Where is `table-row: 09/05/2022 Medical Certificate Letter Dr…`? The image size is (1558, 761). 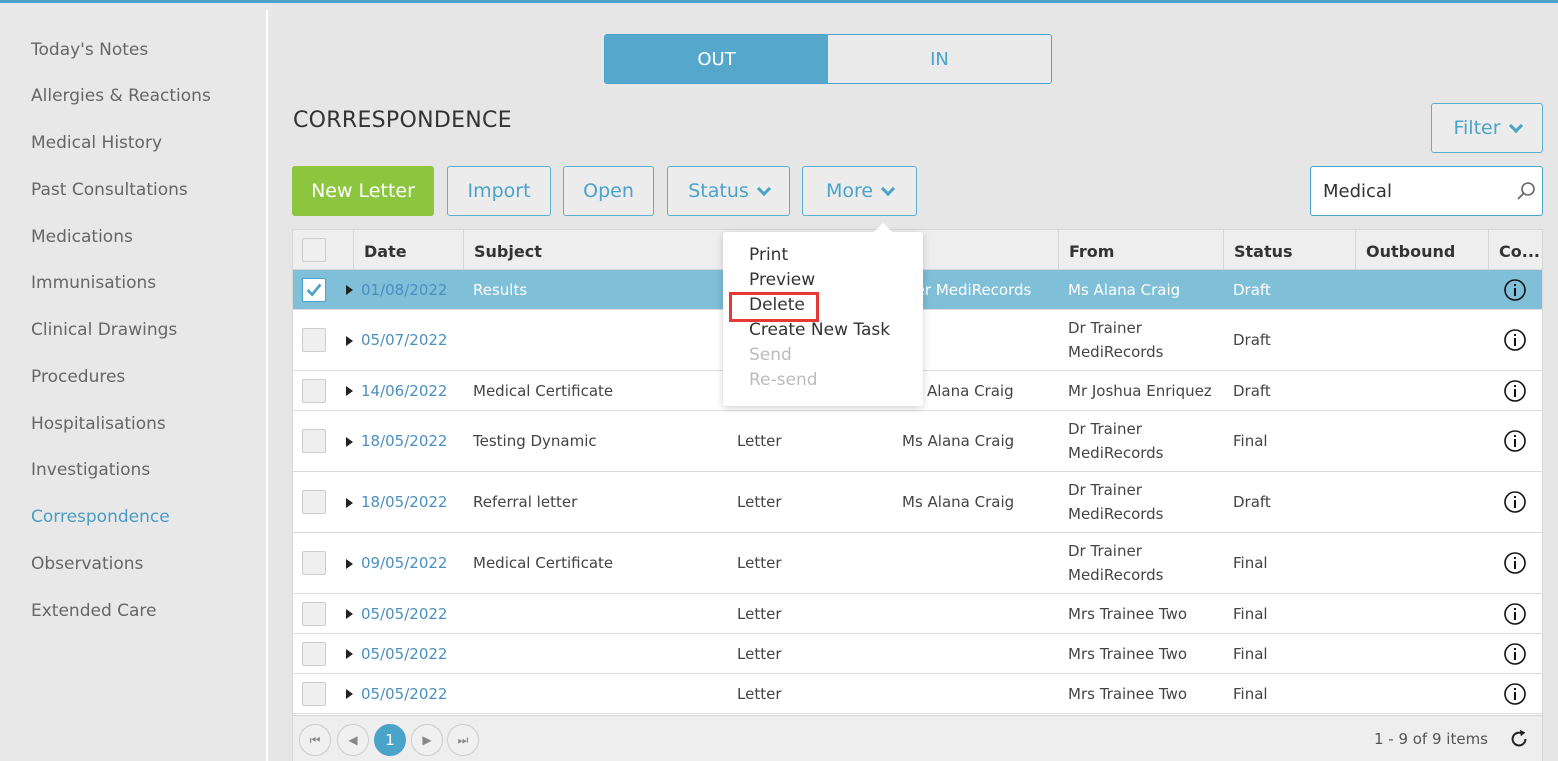
table-row: 09/05/2022 Medical Certificate Letter Dr… is located at coordinates (917, 563).